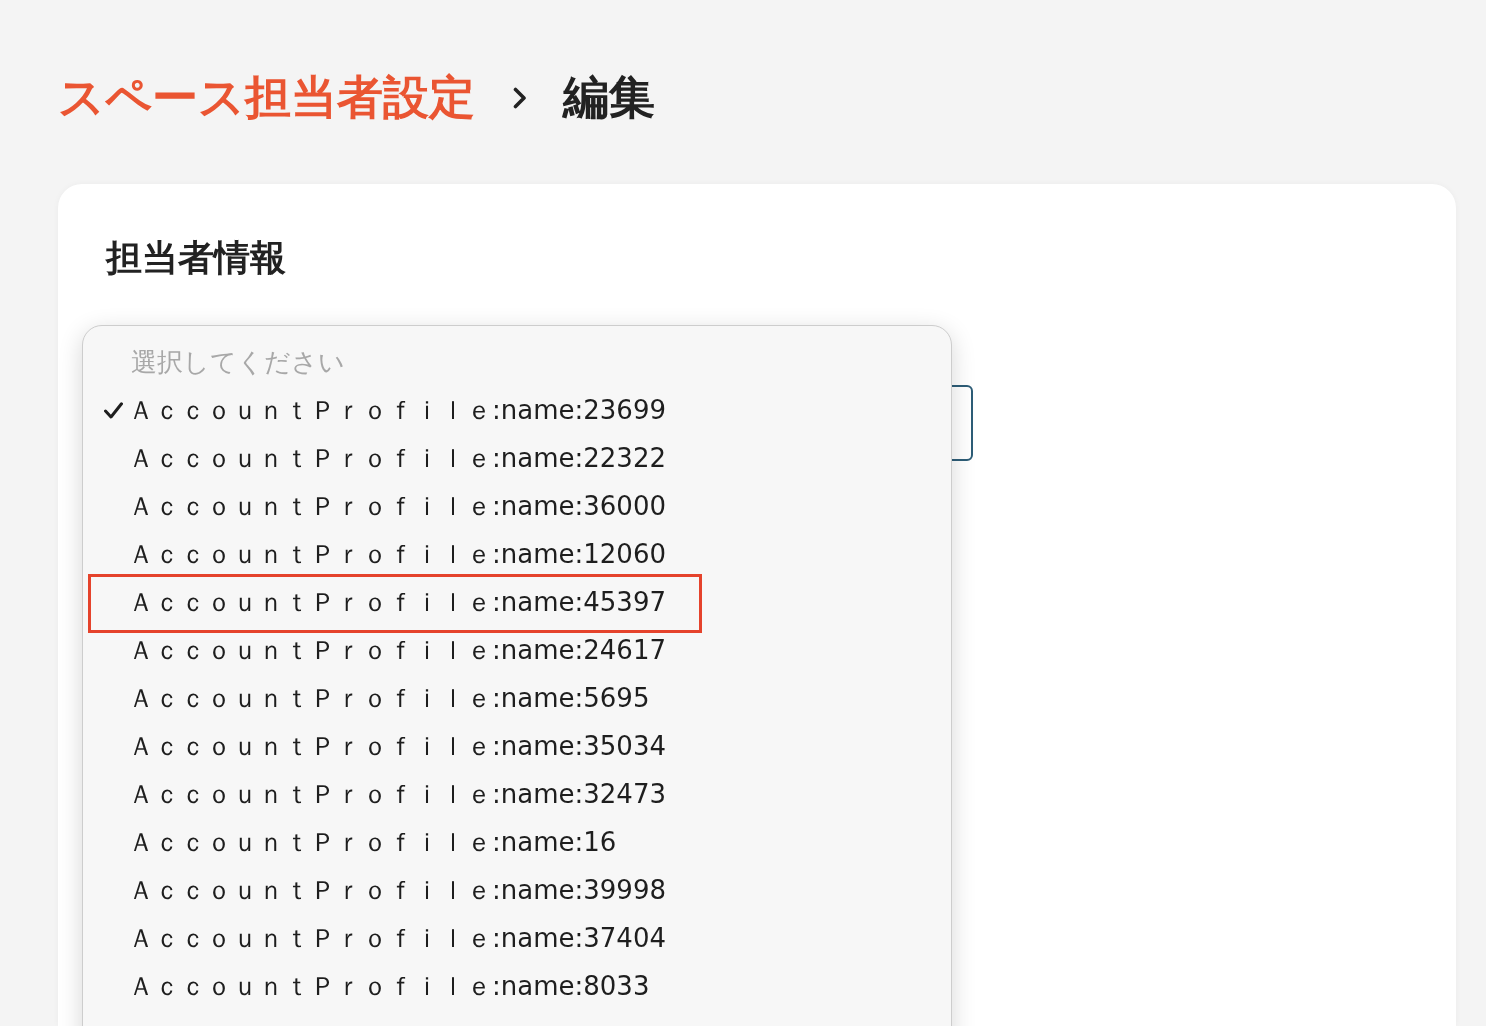  What do you see at coordinates (517, 794) in the screenshot?
I see `dropdown-option: ＡｃｃｏｕｎｔＰｒｏｆｉｌｅ:name:32473` at bounding box center [517, 794].